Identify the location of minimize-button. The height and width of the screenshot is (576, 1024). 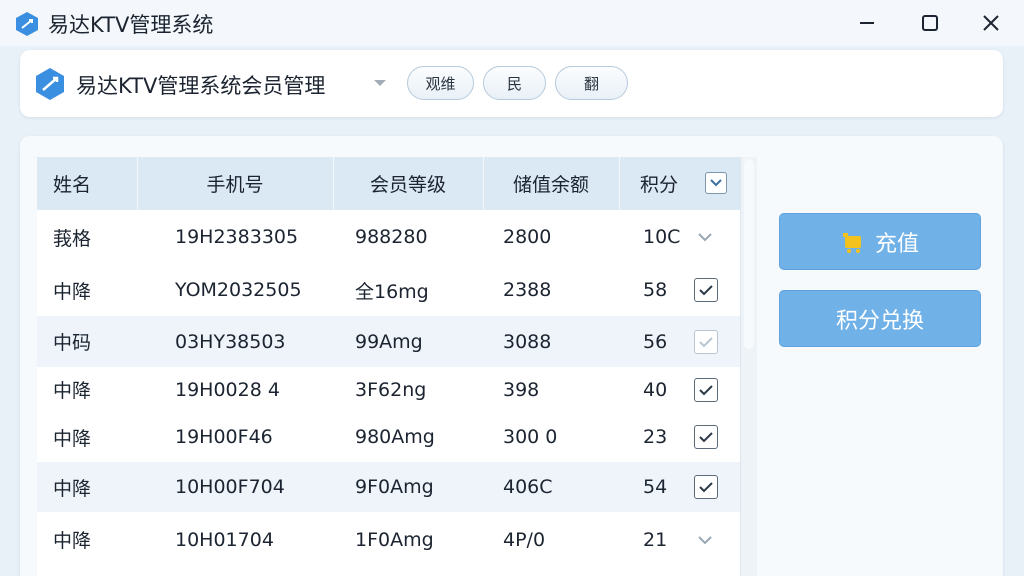
(867, 23).